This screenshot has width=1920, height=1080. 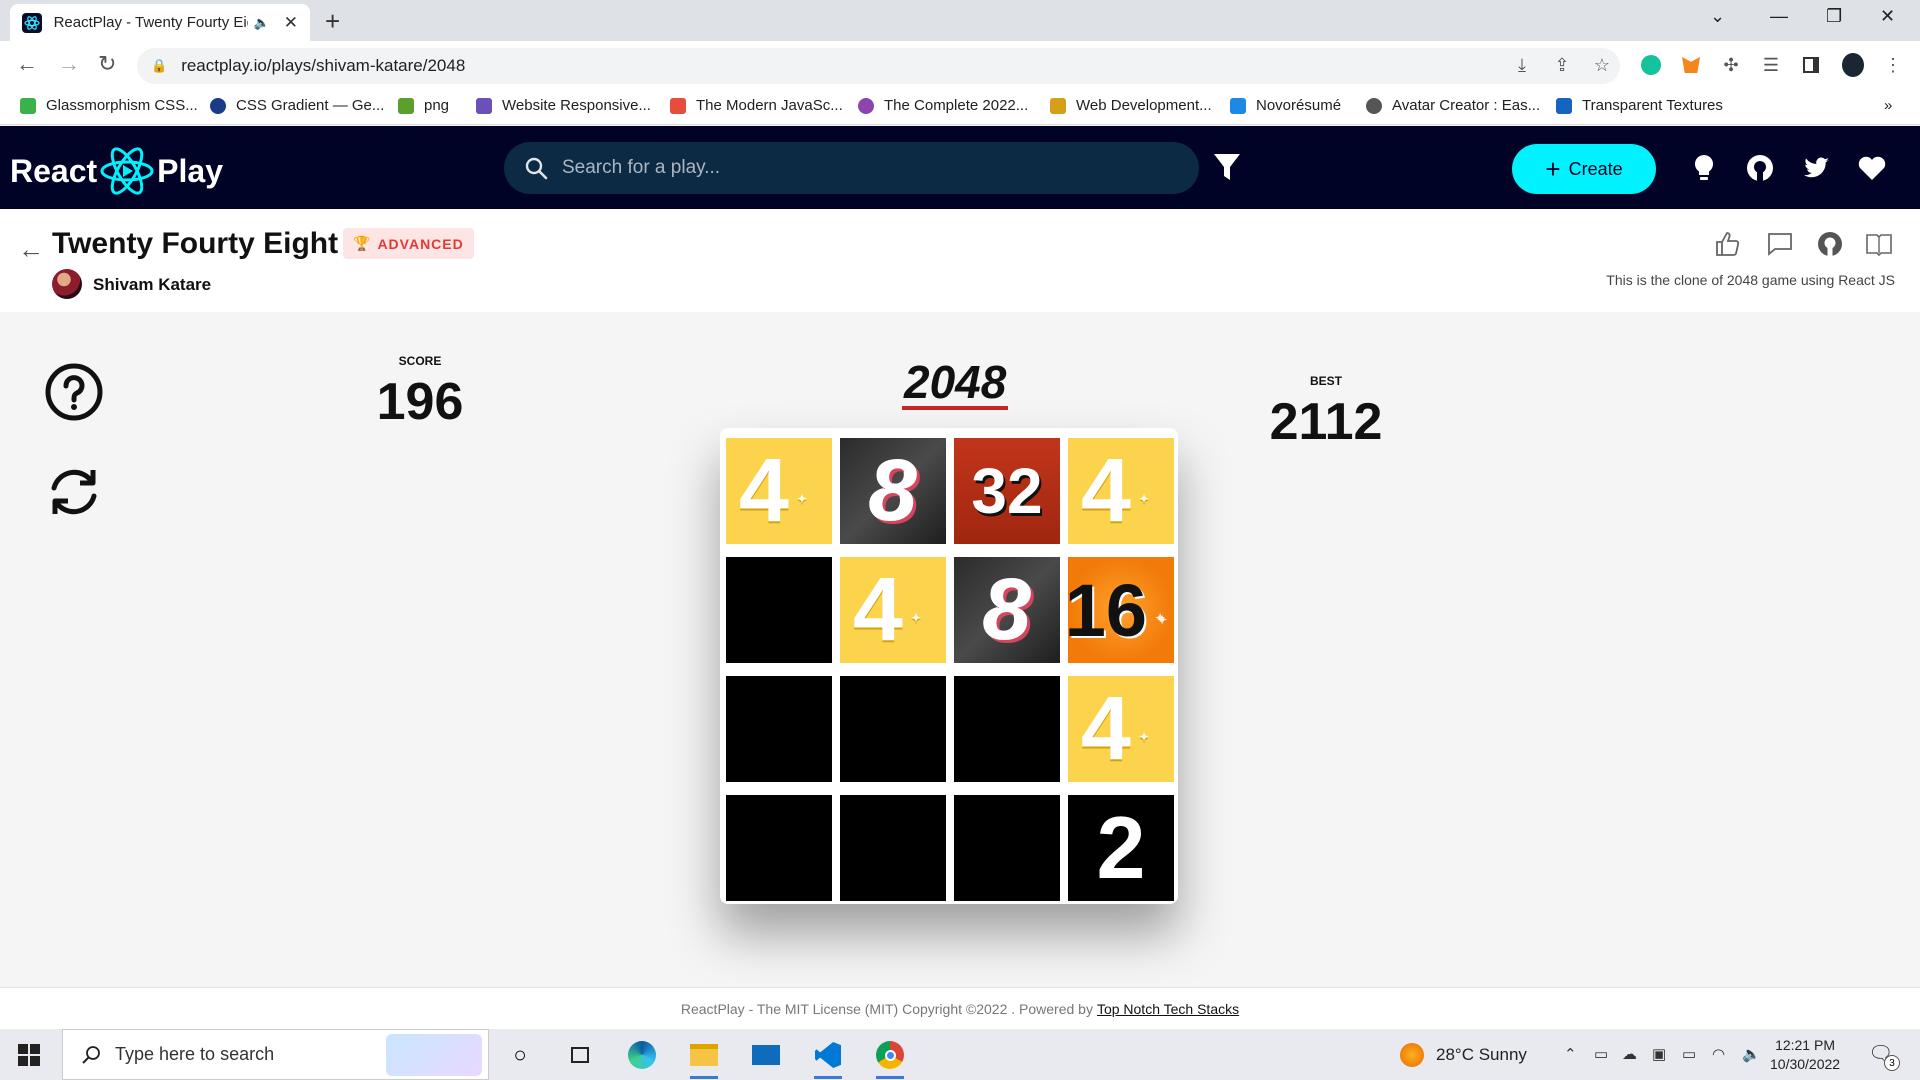 I want to click on vscode-app-icon, so click(x=828, y=1058).